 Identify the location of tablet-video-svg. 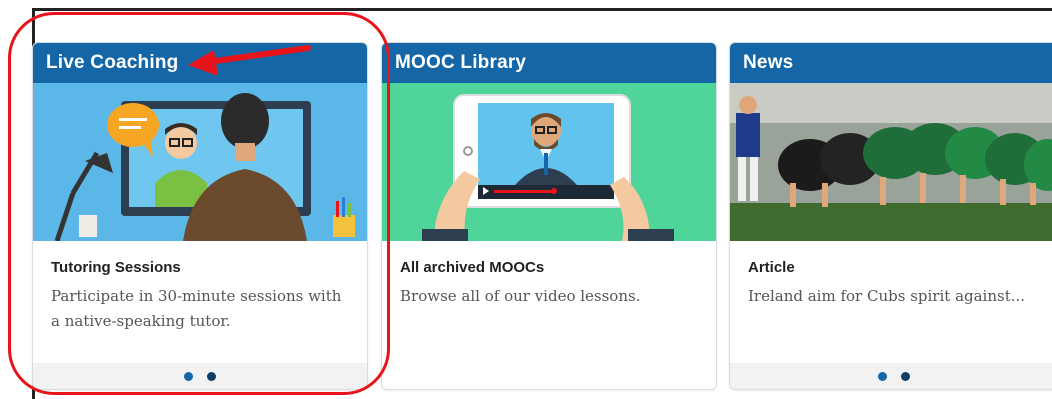
(549, 162).